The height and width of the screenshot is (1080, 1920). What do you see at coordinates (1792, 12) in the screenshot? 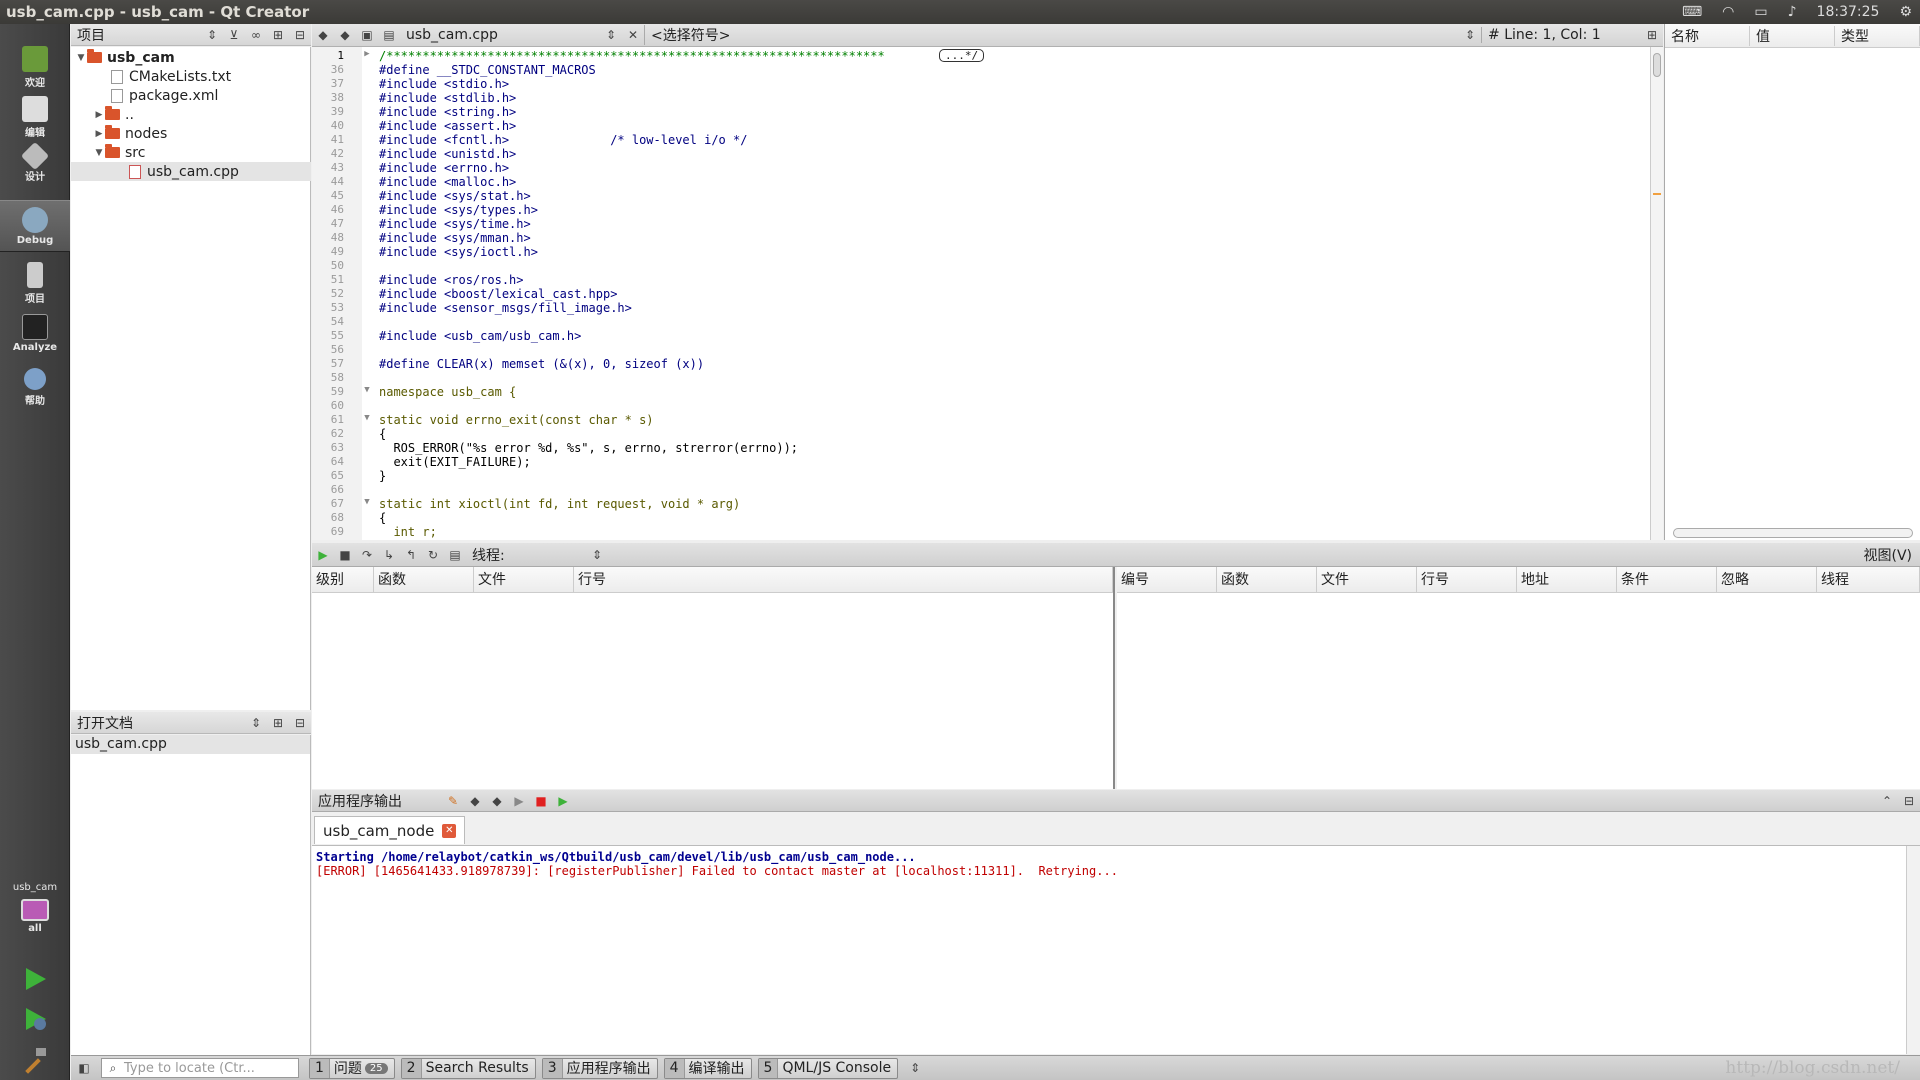
I see `volume-icon: ♪` at bounding box center [1792, 12].